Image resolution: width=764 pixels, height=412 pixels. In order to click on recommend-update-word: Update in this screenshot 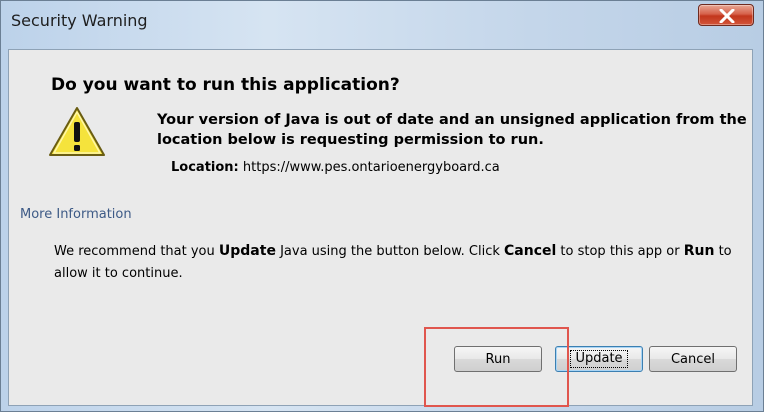, I will do `click(247, 251)`.